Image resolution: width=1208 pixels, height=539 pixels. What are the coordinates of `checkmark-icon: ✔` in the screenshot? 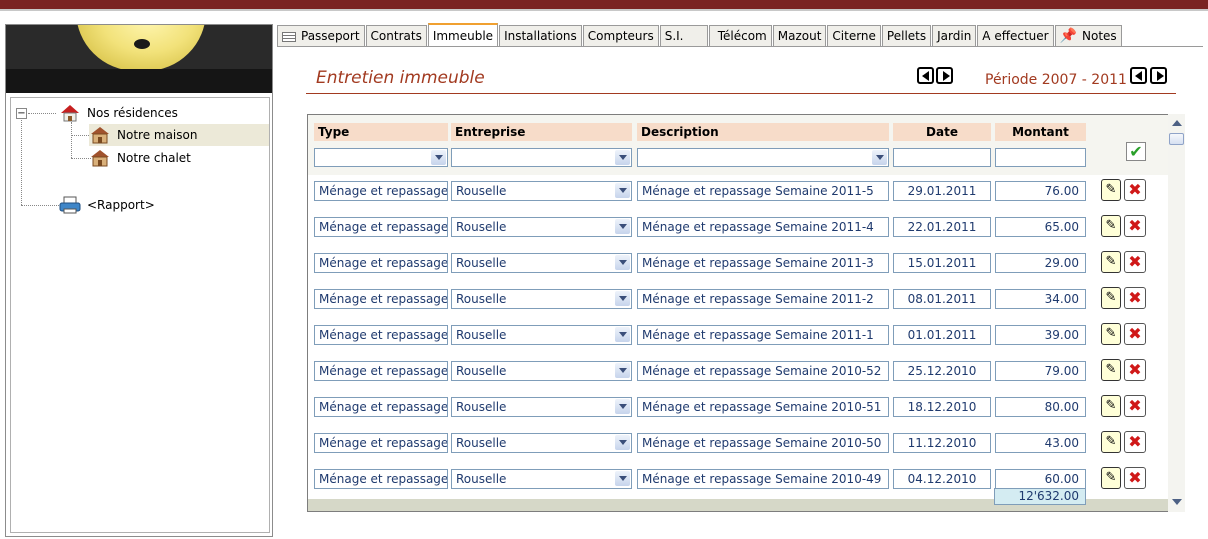 It's located at (1136, 151).